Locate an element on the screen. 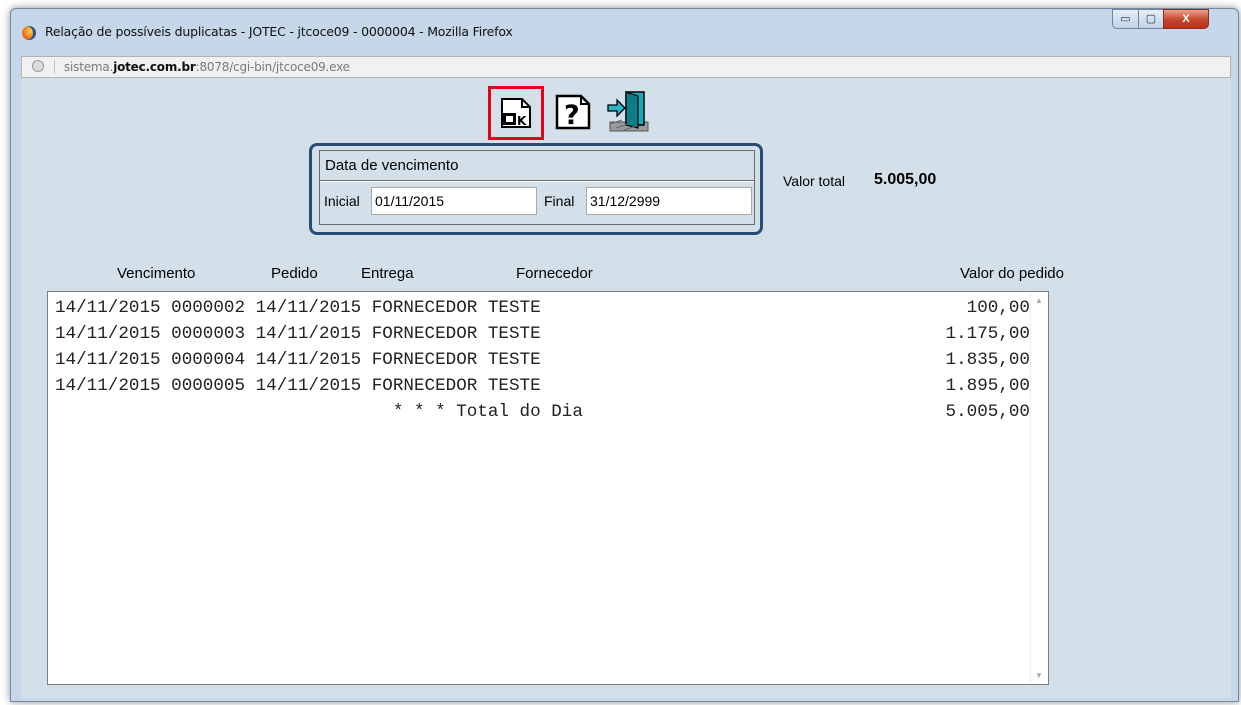 The image size is (1241, 705). row-text: * * * Total do Dia is located at coordinates (319, 412).